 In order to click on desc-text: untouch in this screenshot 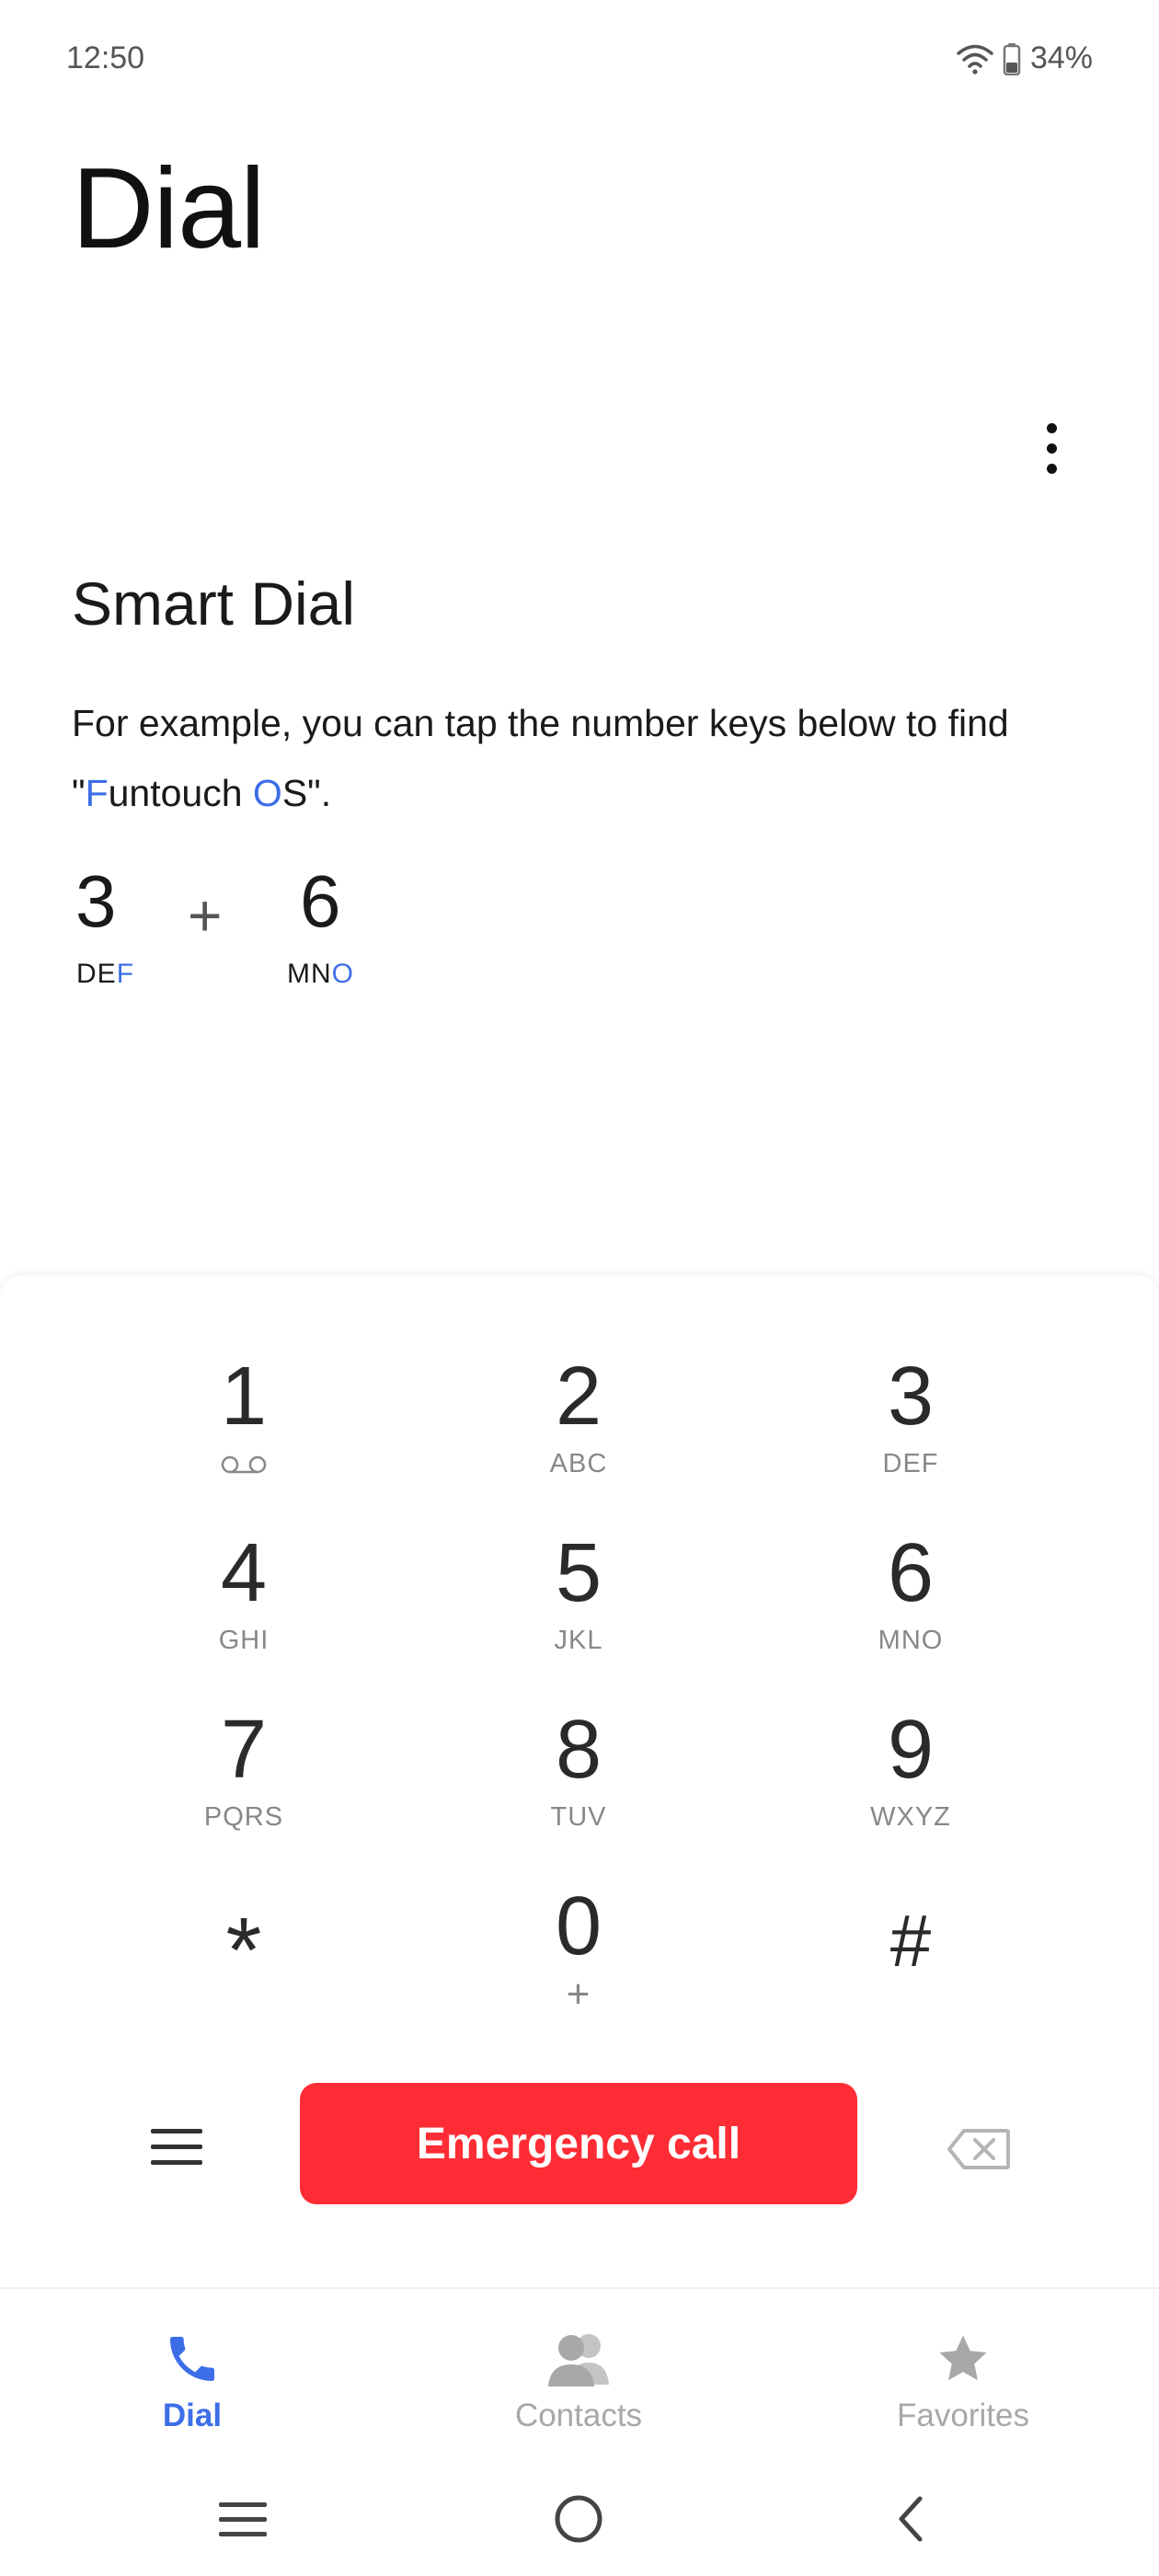, I will do `click(180, 793)`.